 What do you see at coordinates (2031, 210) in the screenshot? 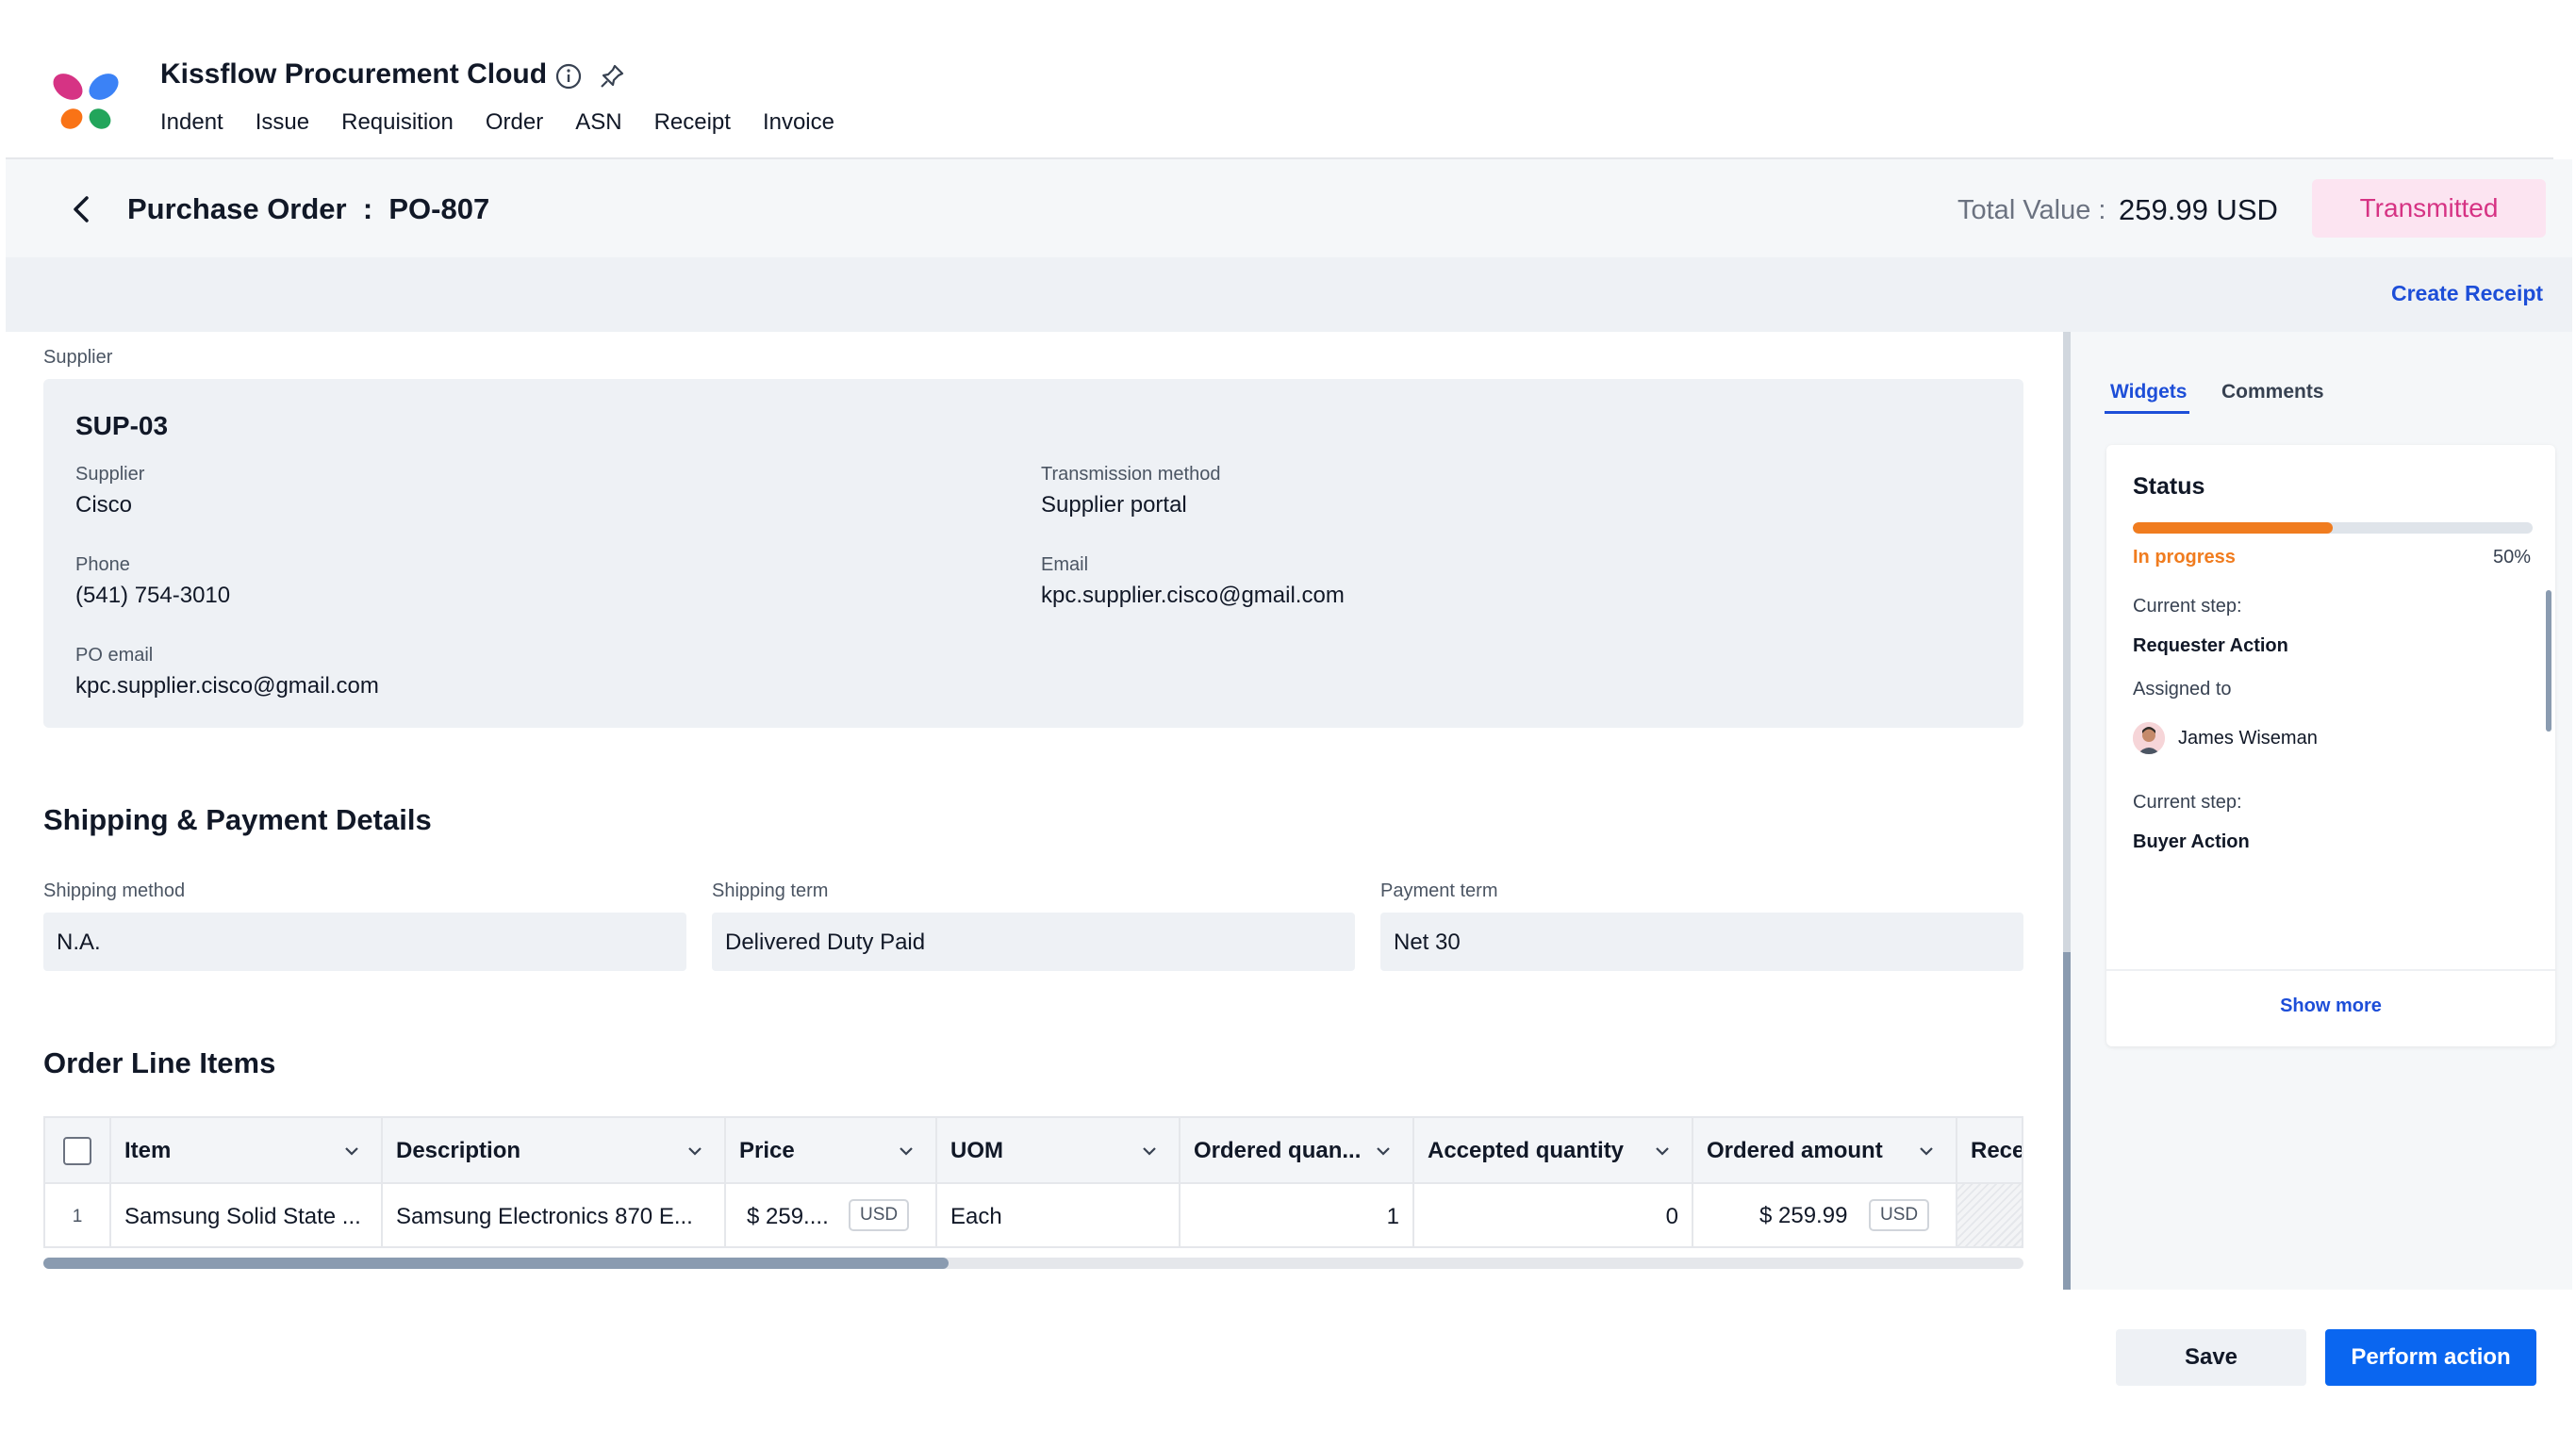
I see `total-value-label: Total Value :` at bounding box center [2031, 210].